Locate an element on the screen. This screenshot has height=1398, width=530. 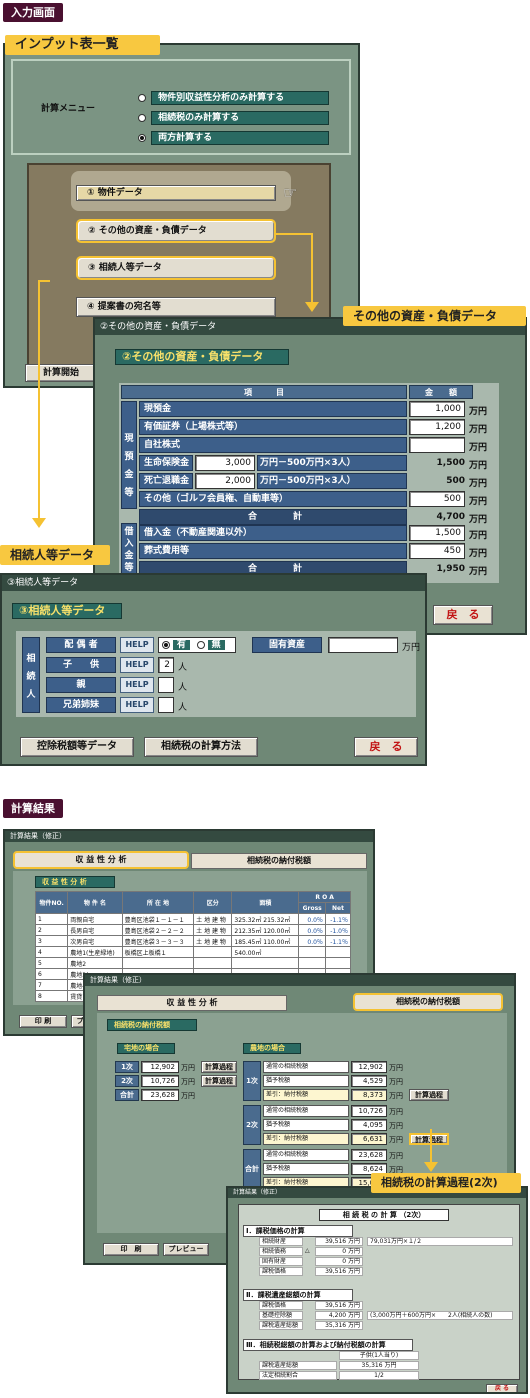
assets-back-button: 戻 る is located at coordinates (463, 615).